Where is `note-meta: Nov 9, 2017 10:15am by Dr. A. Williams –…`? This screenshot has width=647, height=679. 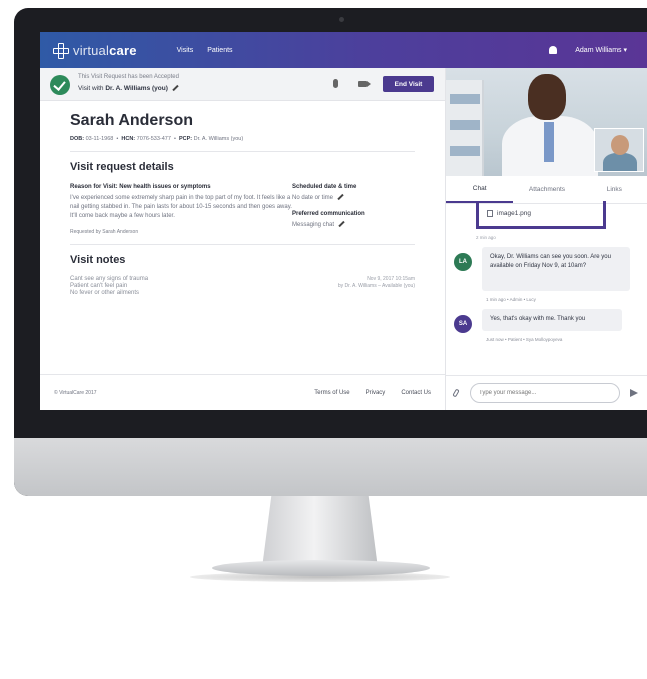 note-meta: Nov 9, 2017 10:15am by Dr. A. Williams –… is located at coordinates (376, 282).